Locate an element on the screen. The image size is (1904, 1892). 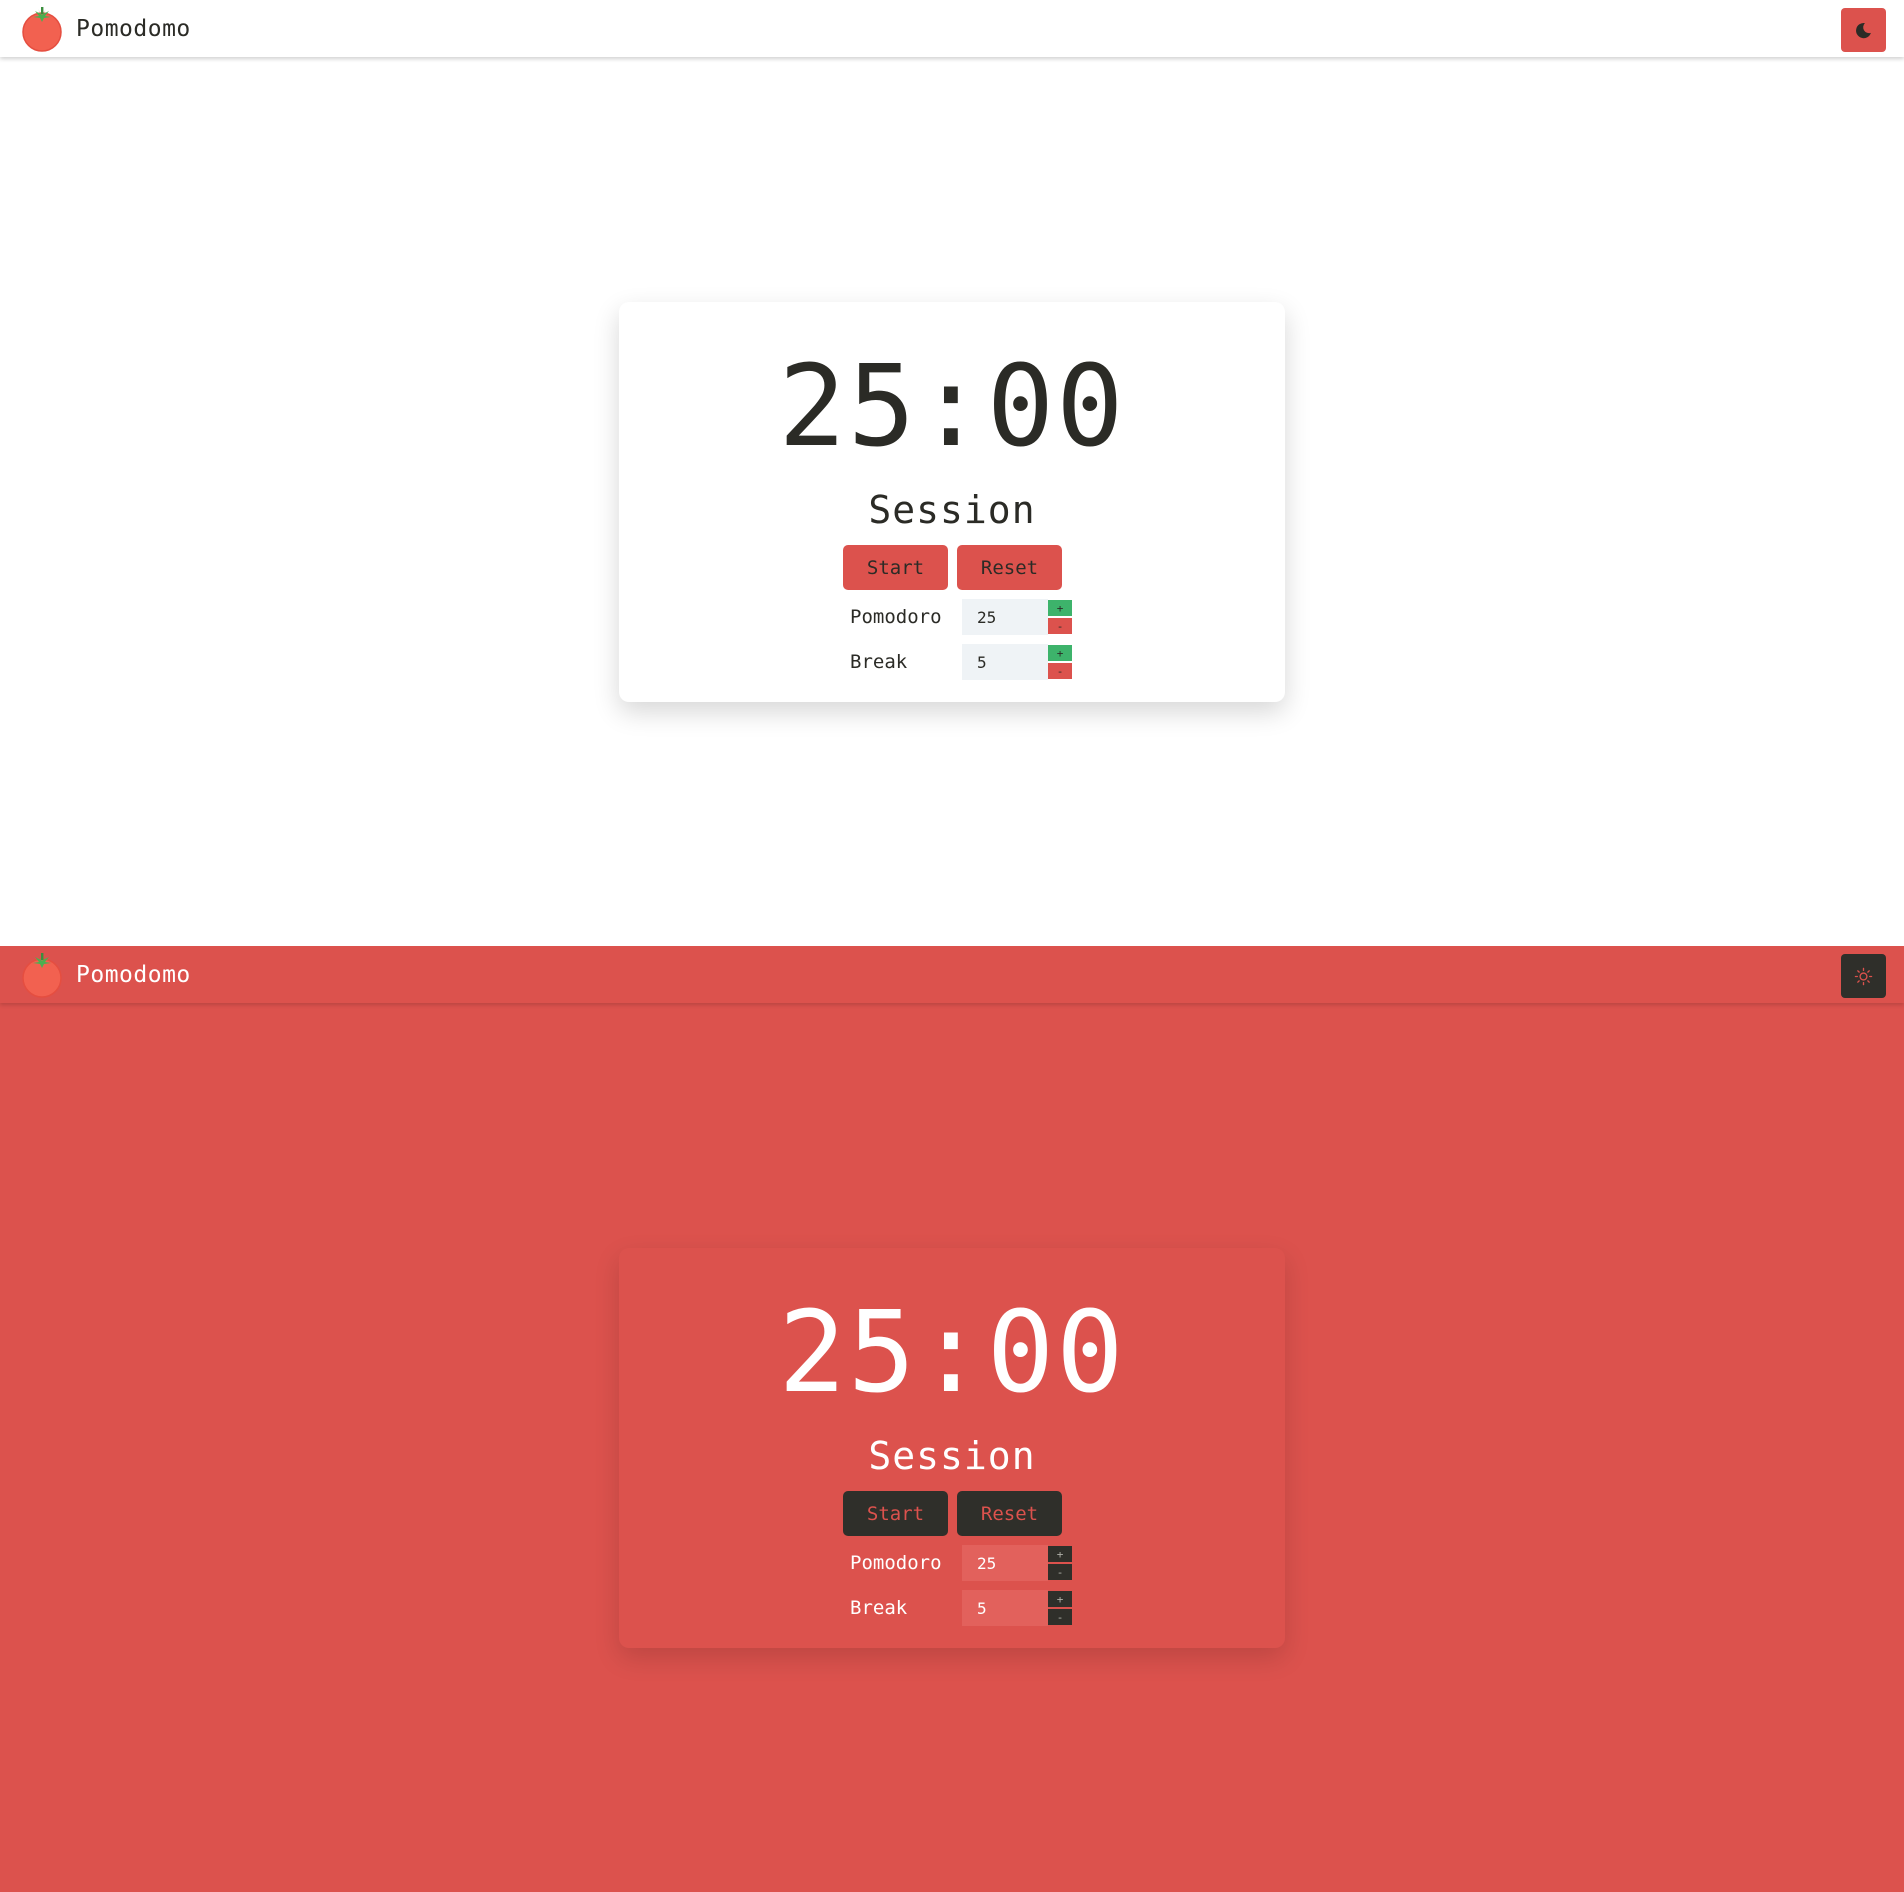
moon-icon is located at coordinates (1863, 30).